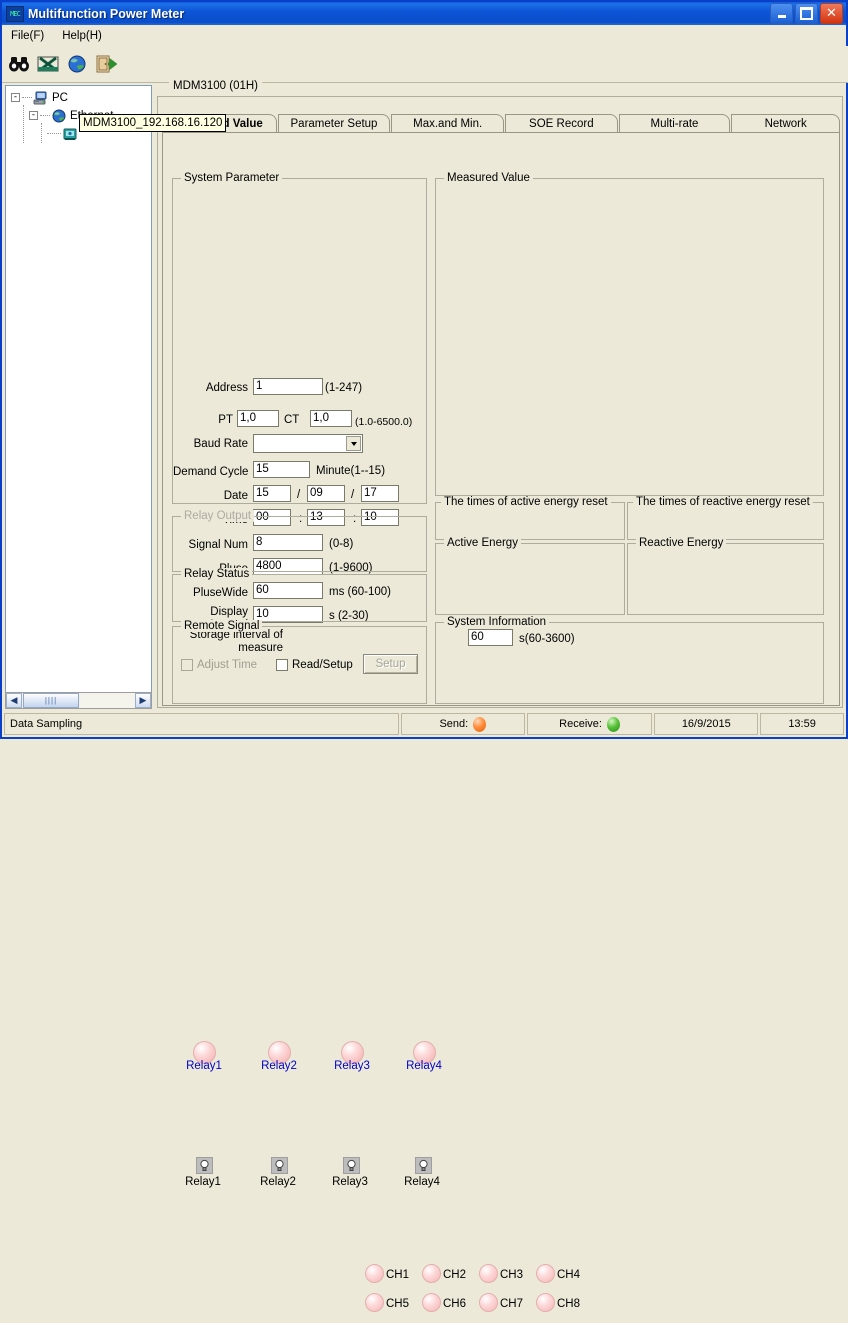 This screenshot has height=1323, width=848. Describe the element at coordinates (279, 1066) in the screenshot. I see `relay-output-label: Relay2` at that location.